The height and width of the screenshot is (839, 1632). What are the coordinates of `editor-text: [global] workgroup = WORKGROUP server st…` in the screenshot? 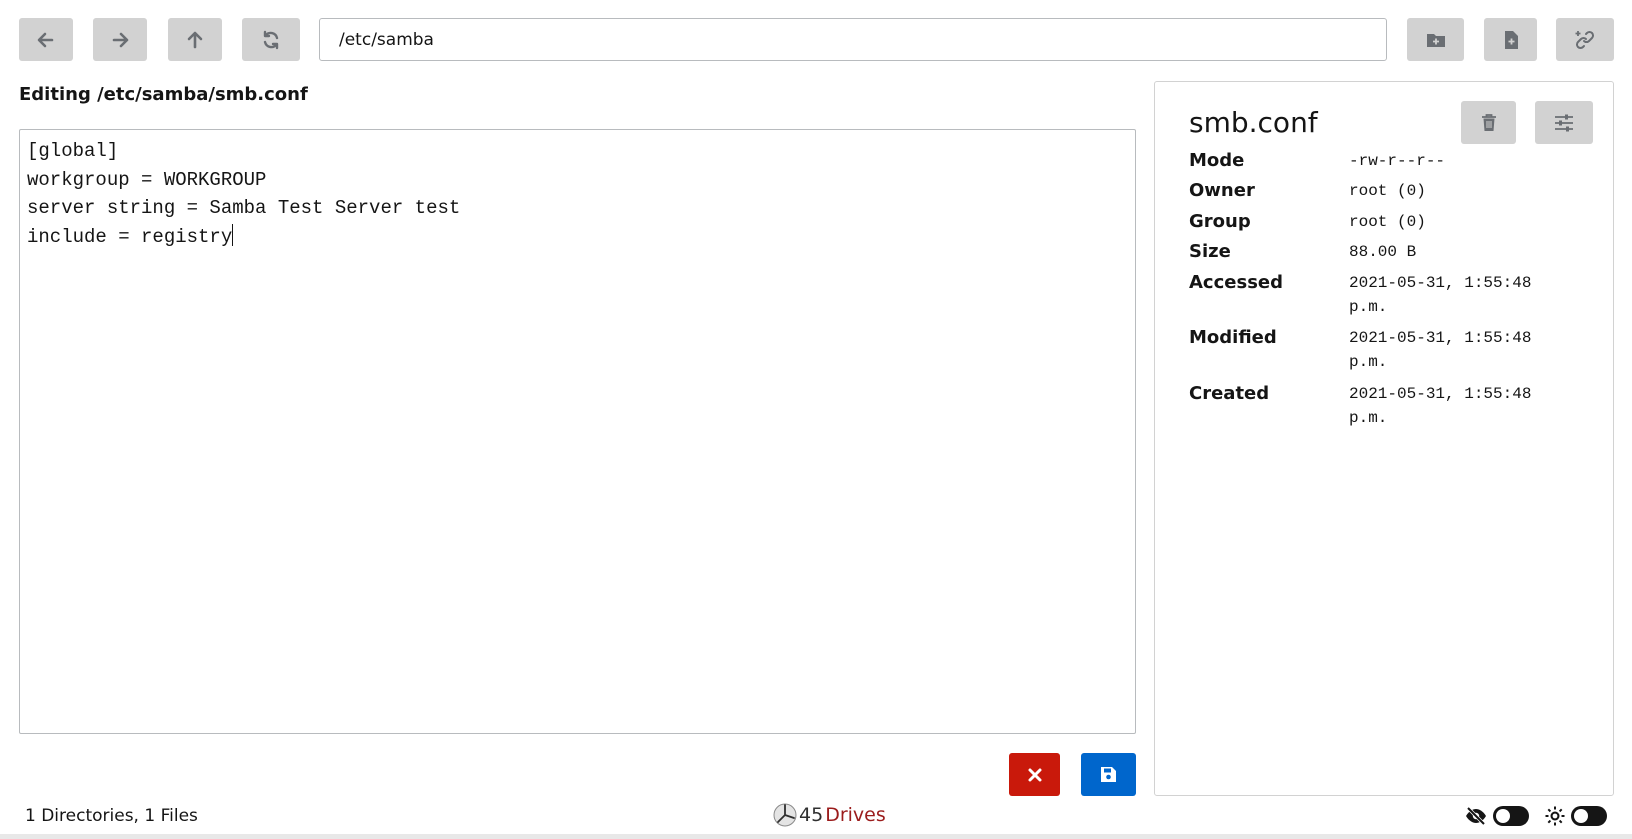 It's located at (244, 194).